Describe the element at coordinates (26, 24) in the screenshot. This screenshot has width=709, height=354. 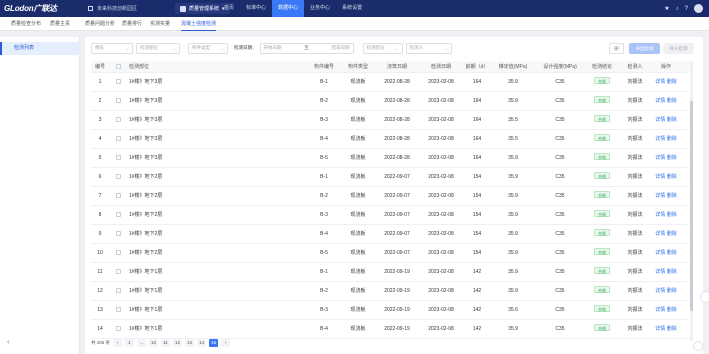
I see `tab-quality-distribution: 质量检查分布` at that location.